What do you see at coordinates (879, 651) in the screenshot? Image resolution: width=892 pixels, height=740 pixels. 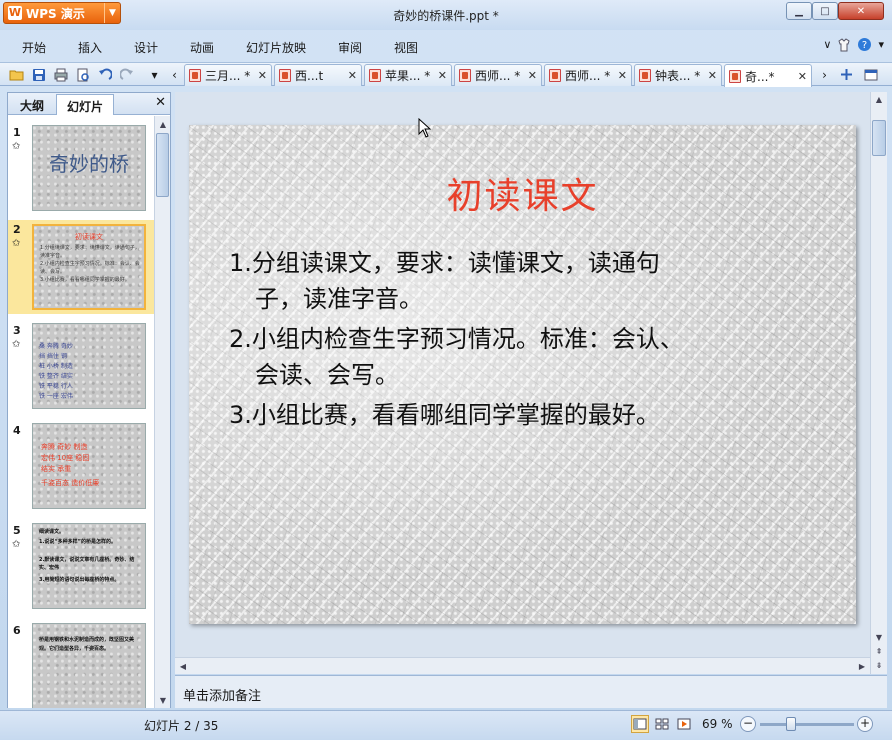 I see `previous-slide-icon: ⇞` at bounding box center [879, 651].